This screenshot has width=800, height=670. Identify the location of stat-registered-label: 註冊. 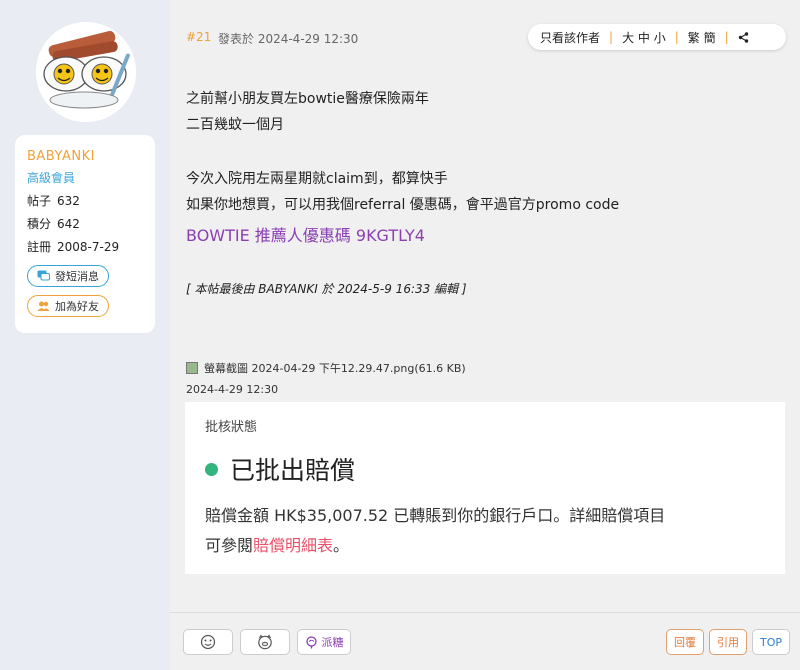
(39, 247).